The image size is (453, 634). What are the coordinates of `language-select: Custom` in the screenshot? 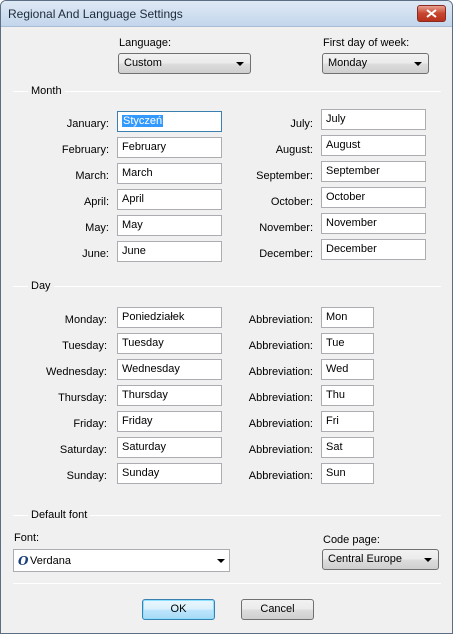 It's located at (184, 63).